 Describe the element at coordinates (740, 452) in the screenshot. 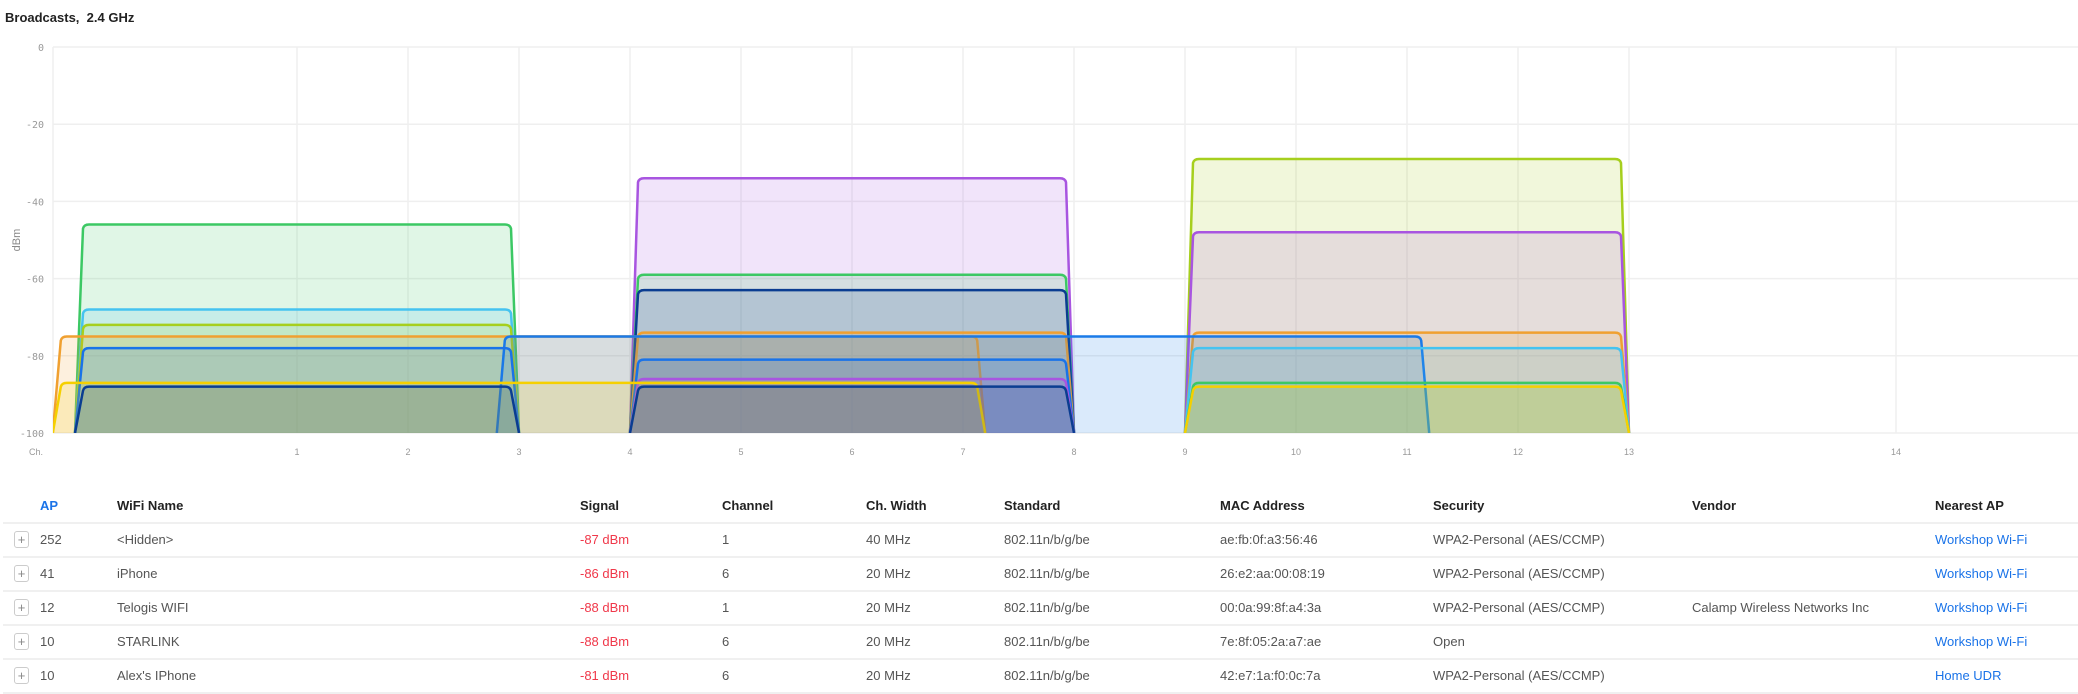

I see `x-tick-label: 5` at that location.